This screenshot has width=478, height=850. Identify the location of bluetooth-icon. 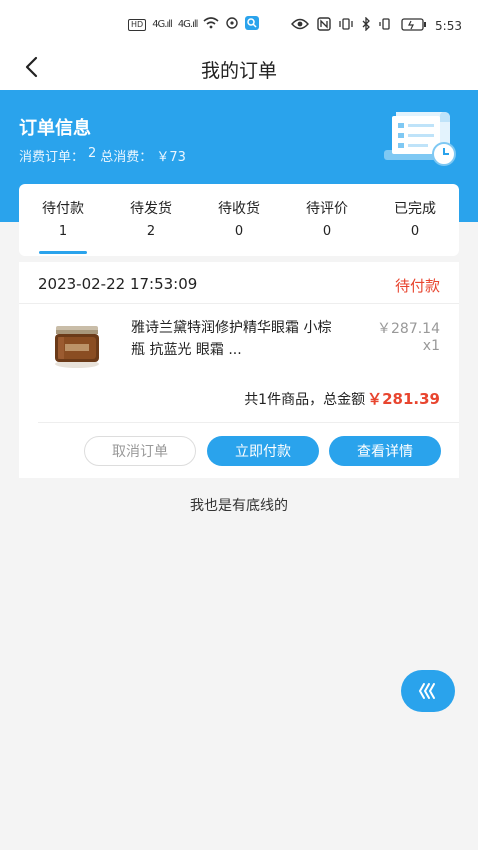
(366, 25).